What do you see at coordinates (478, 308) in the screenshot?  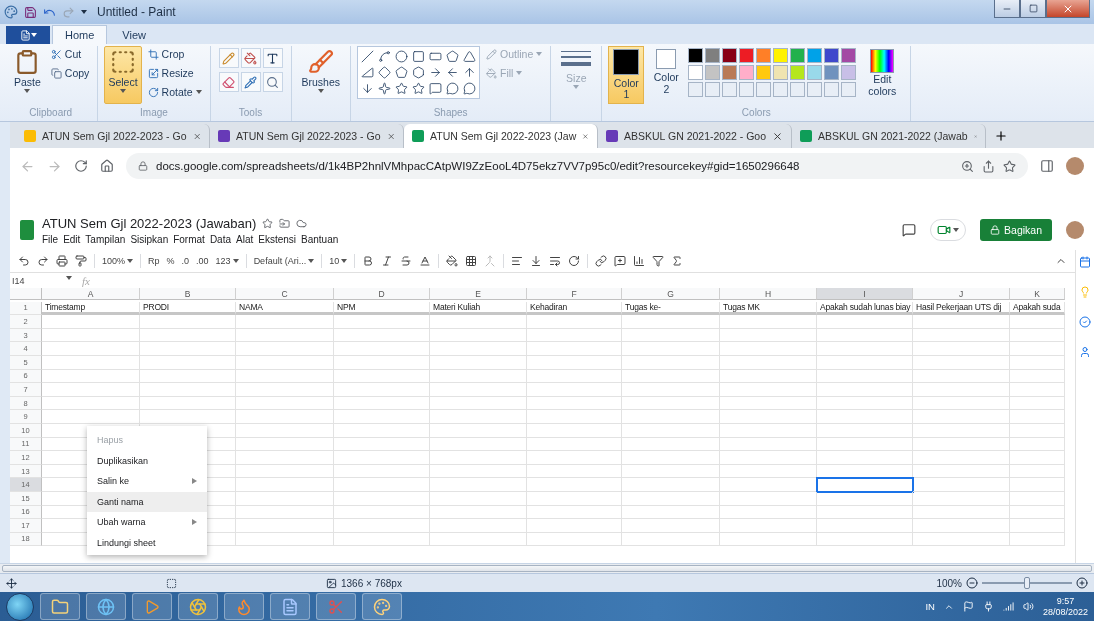 I see `table-cell: Materi Kuliah` at bounding box center [478, 308].